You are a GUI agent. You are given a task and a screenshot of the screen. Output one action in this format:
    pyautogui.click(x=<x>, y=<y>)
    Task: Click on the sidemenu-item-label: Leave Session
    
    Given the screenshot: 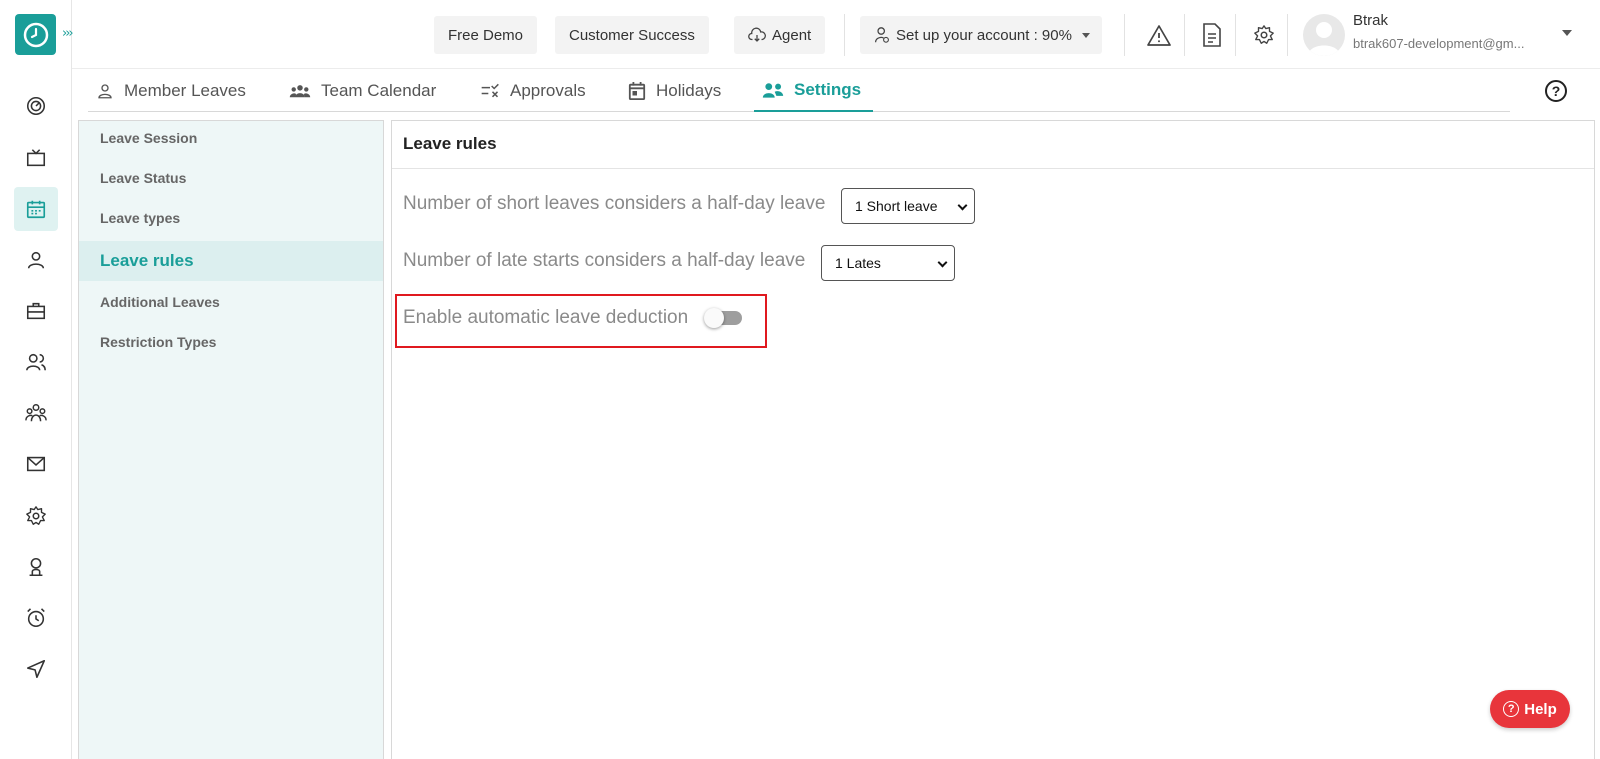 What is the action you would take?
    pyautogui.click(x=149, y=138)
    